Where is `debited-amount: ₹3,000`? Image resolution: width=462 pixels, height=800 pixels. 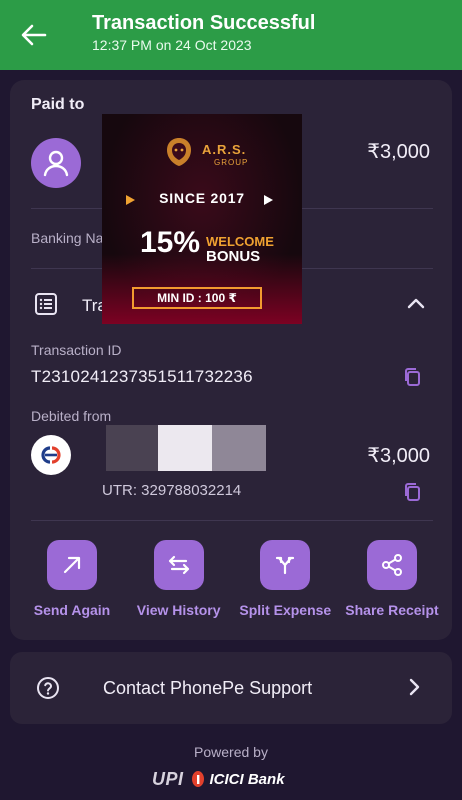 debited-amount: ₹3,000 is located at coordinates (398, 456).